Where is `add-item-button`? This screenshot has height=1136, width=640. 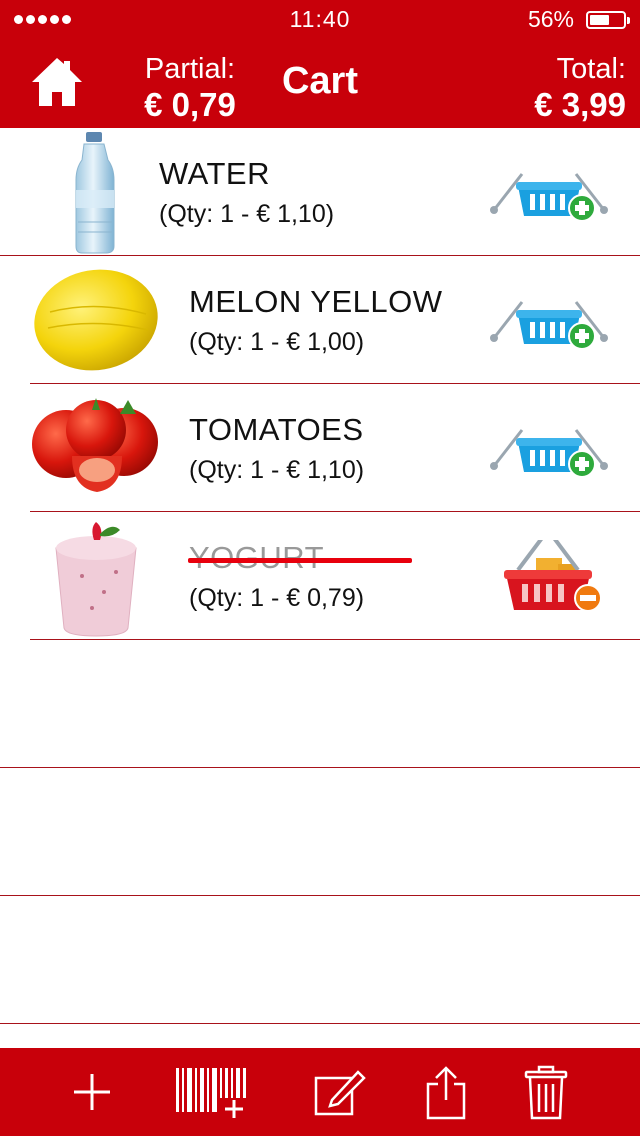 add-item-button is located at coordinates (92, 1092).